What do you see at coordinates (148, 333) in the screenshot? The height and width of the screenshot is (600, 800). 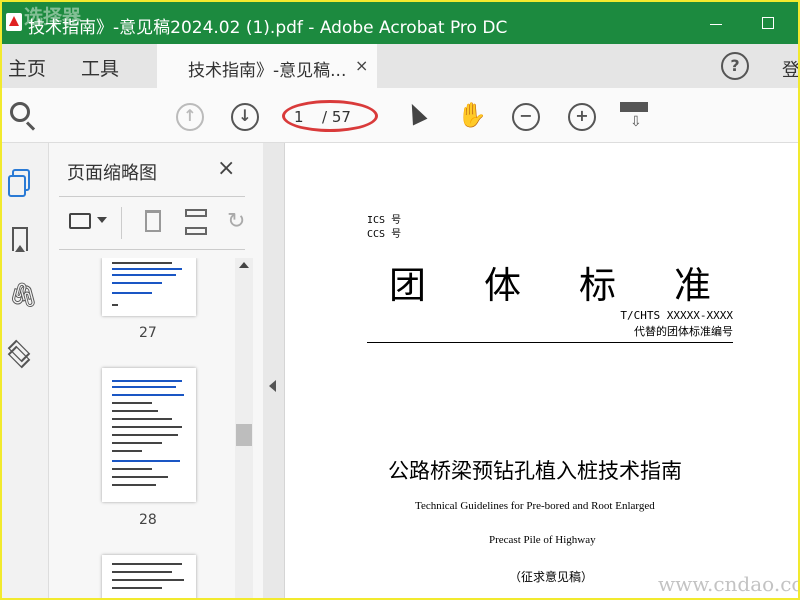 I see `thumbnail-label: 27` at bounding box center [148, 333].